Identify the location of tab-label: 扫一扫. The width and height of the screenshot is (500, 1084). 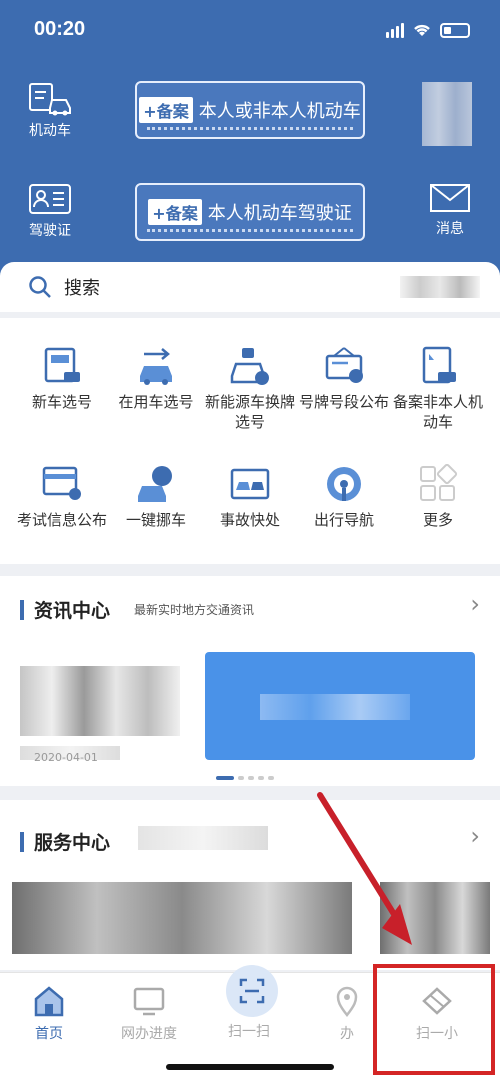
(249, 1032).